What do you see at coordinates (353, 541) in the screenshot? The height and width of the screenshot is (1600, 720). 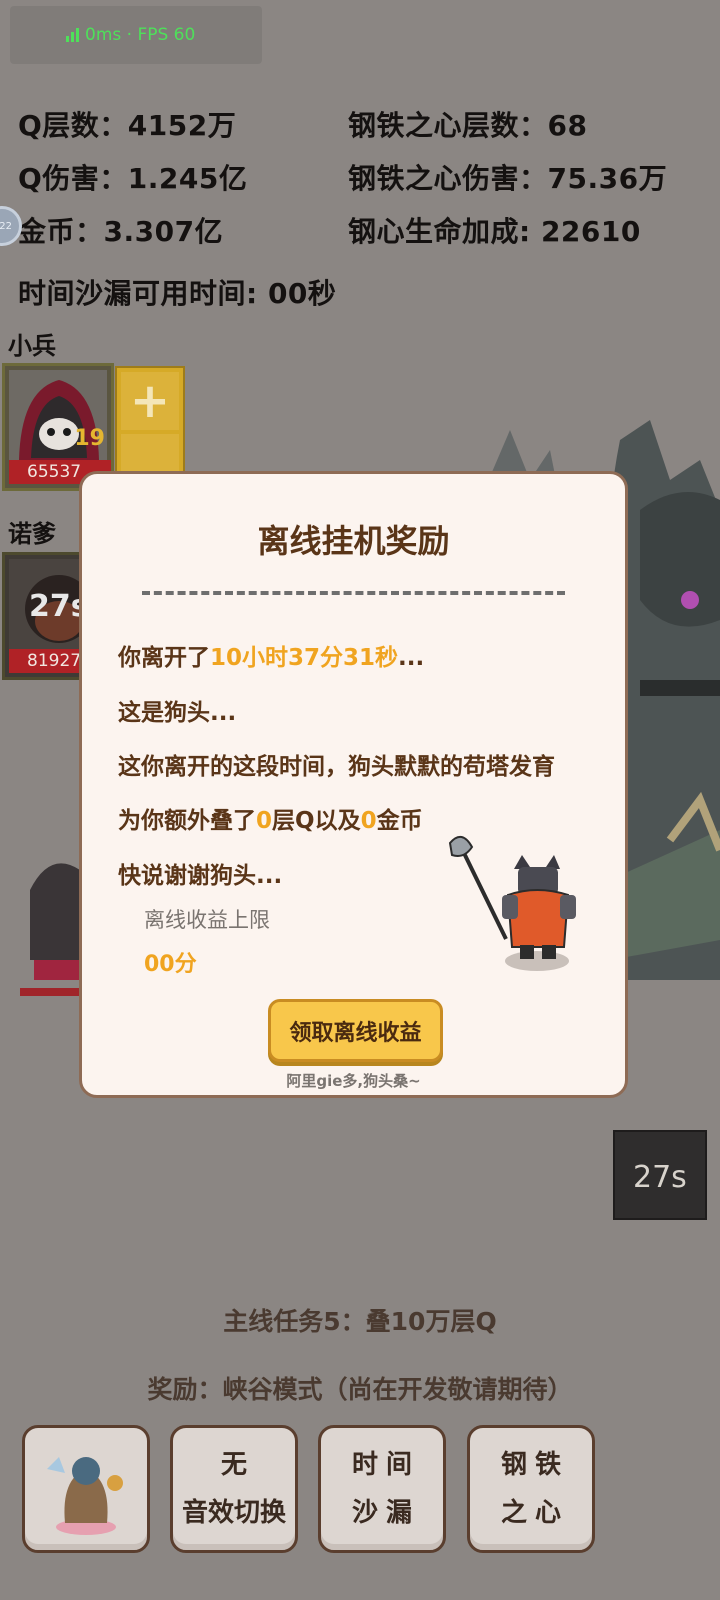 I see `dialog-title: 离线挂机奖励` at bounding box center [353, 541].